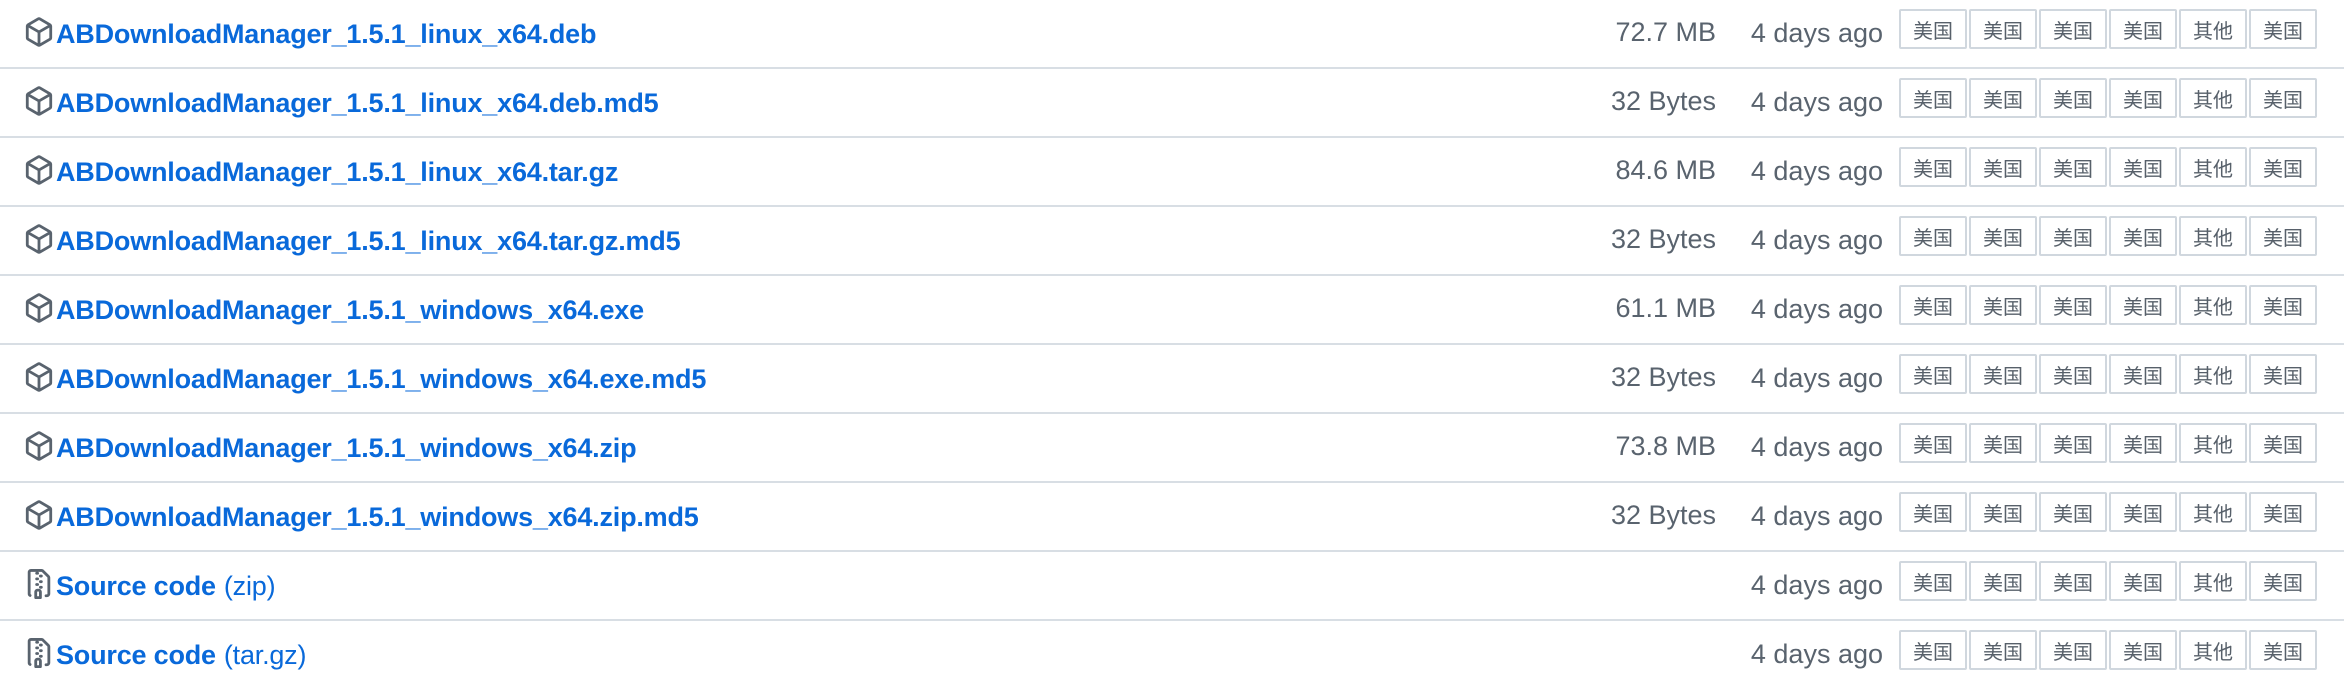  Describe the element at coordinates (39, 584) in the screenshot. I see `file-zip-icon` at that location.